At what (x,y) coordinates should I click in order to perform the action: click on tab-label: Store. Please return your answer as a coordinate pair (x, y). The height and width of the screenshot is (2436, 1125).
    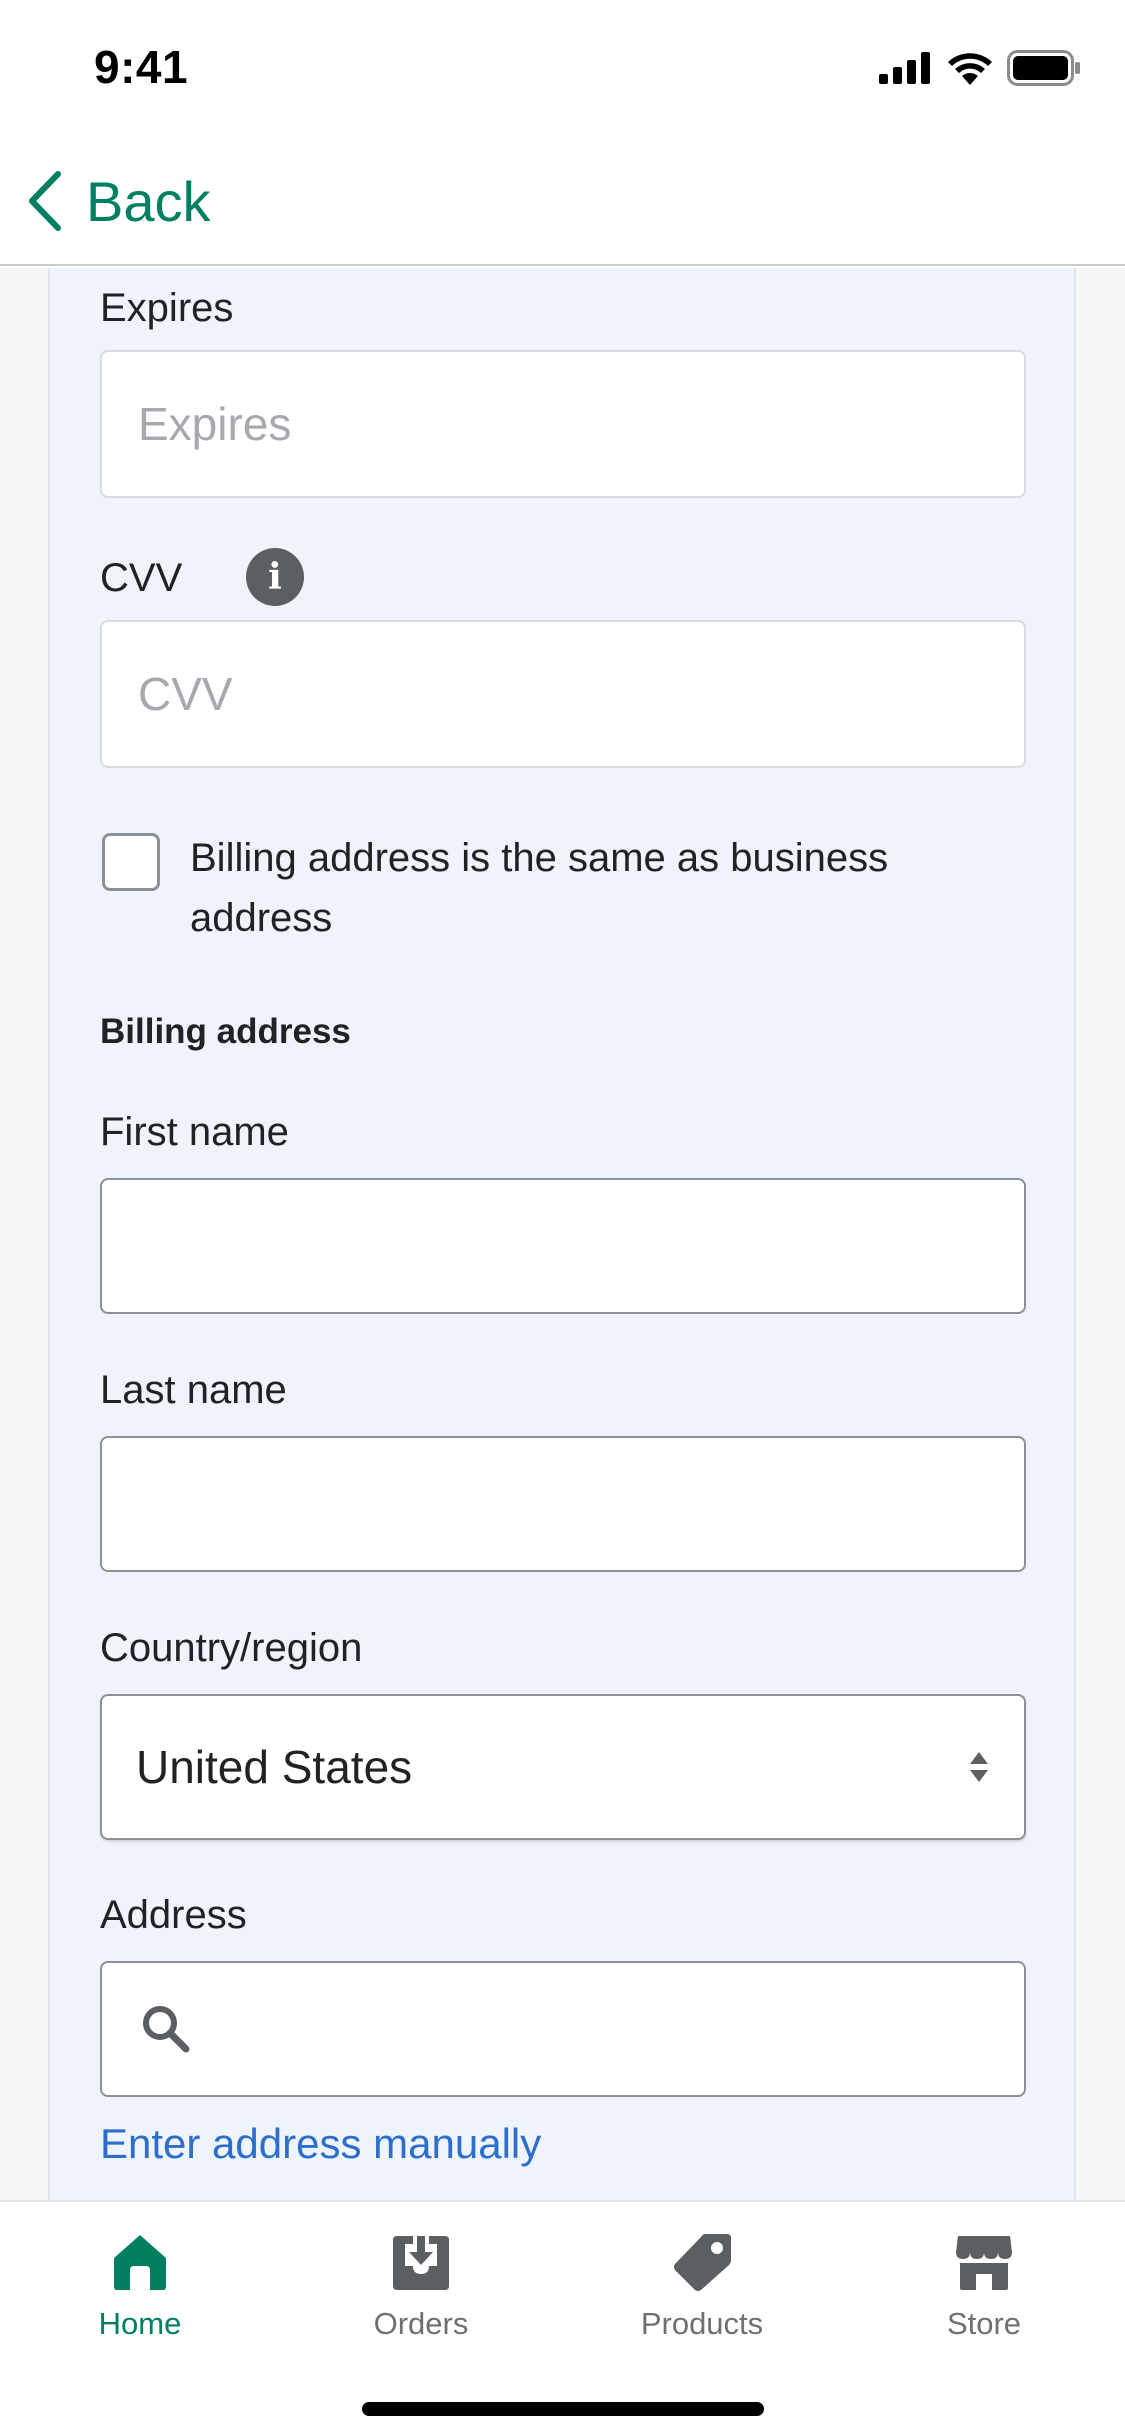
    Looking at the image, I should click on (984, 2323).